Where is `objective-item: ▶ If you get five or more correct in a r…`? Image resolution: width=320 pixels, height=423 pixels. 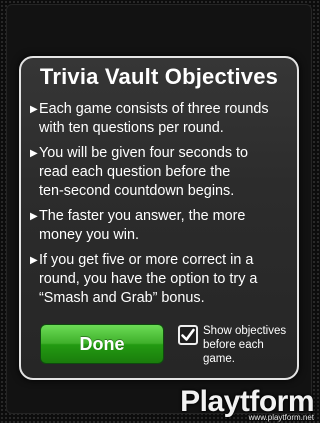
objective-item: ▶ If you get five or more correct in a r… is located at coordinates (166, 279).